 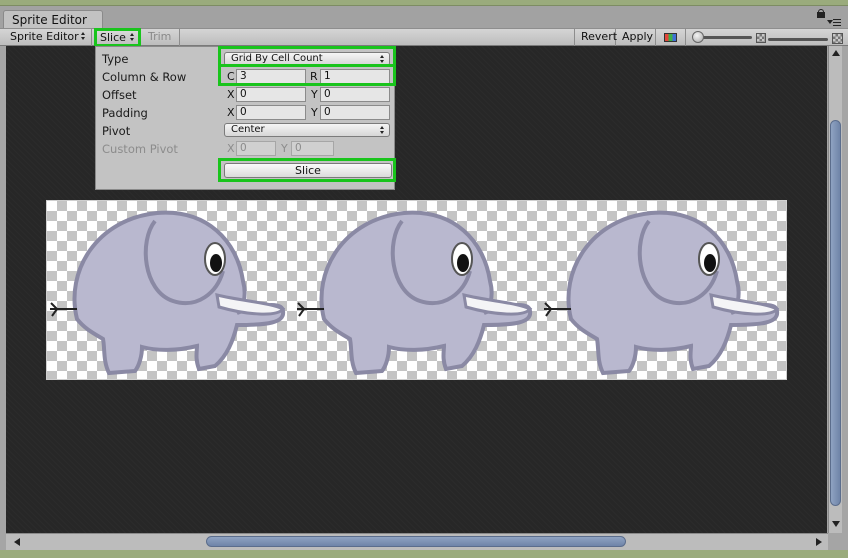 I want to click on horizontal-scroll-thumb, so click(x=416, y=541).